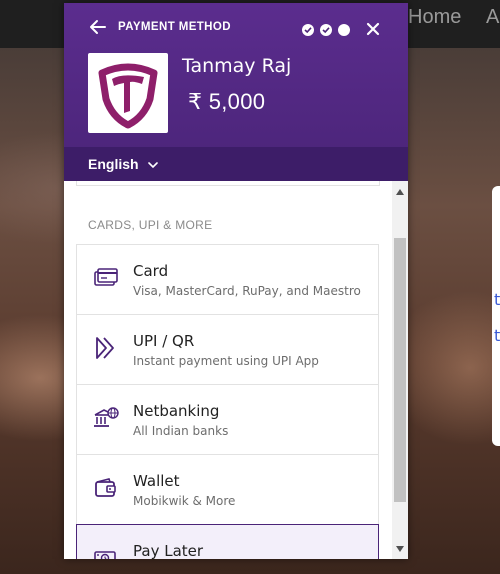 The height and width of the screenshot is (574, 500). I want to click on wallet-icon, so click(105, 487).